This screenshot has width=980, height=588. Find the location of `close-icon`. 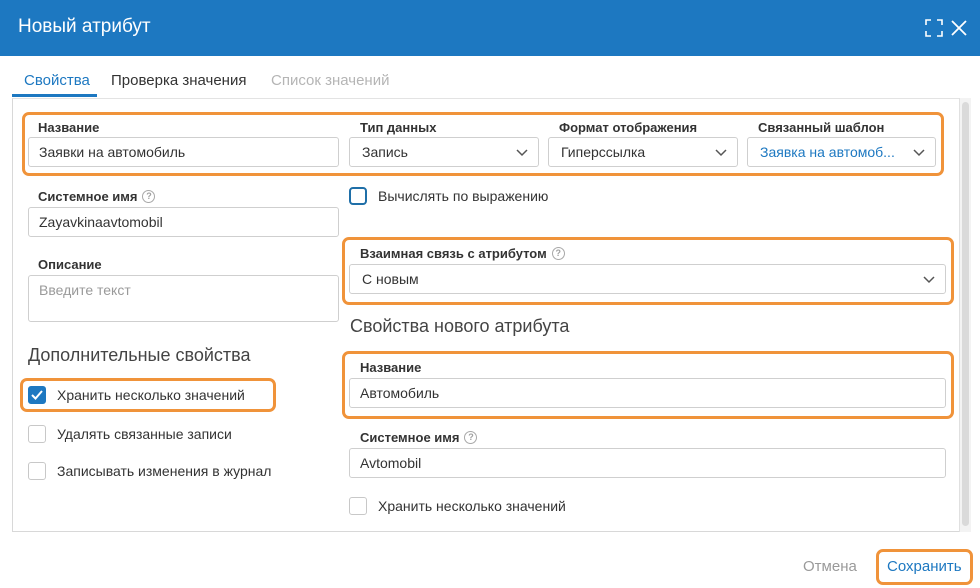

close-icon is located at coordinates (959, 28).